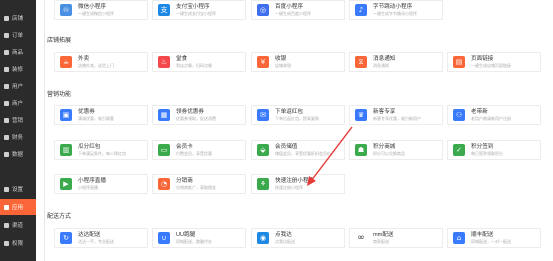  Describe the element at coordinates (18, 103) in the screenshot. I see `sidebar-item-merchant: 商户` at that location.